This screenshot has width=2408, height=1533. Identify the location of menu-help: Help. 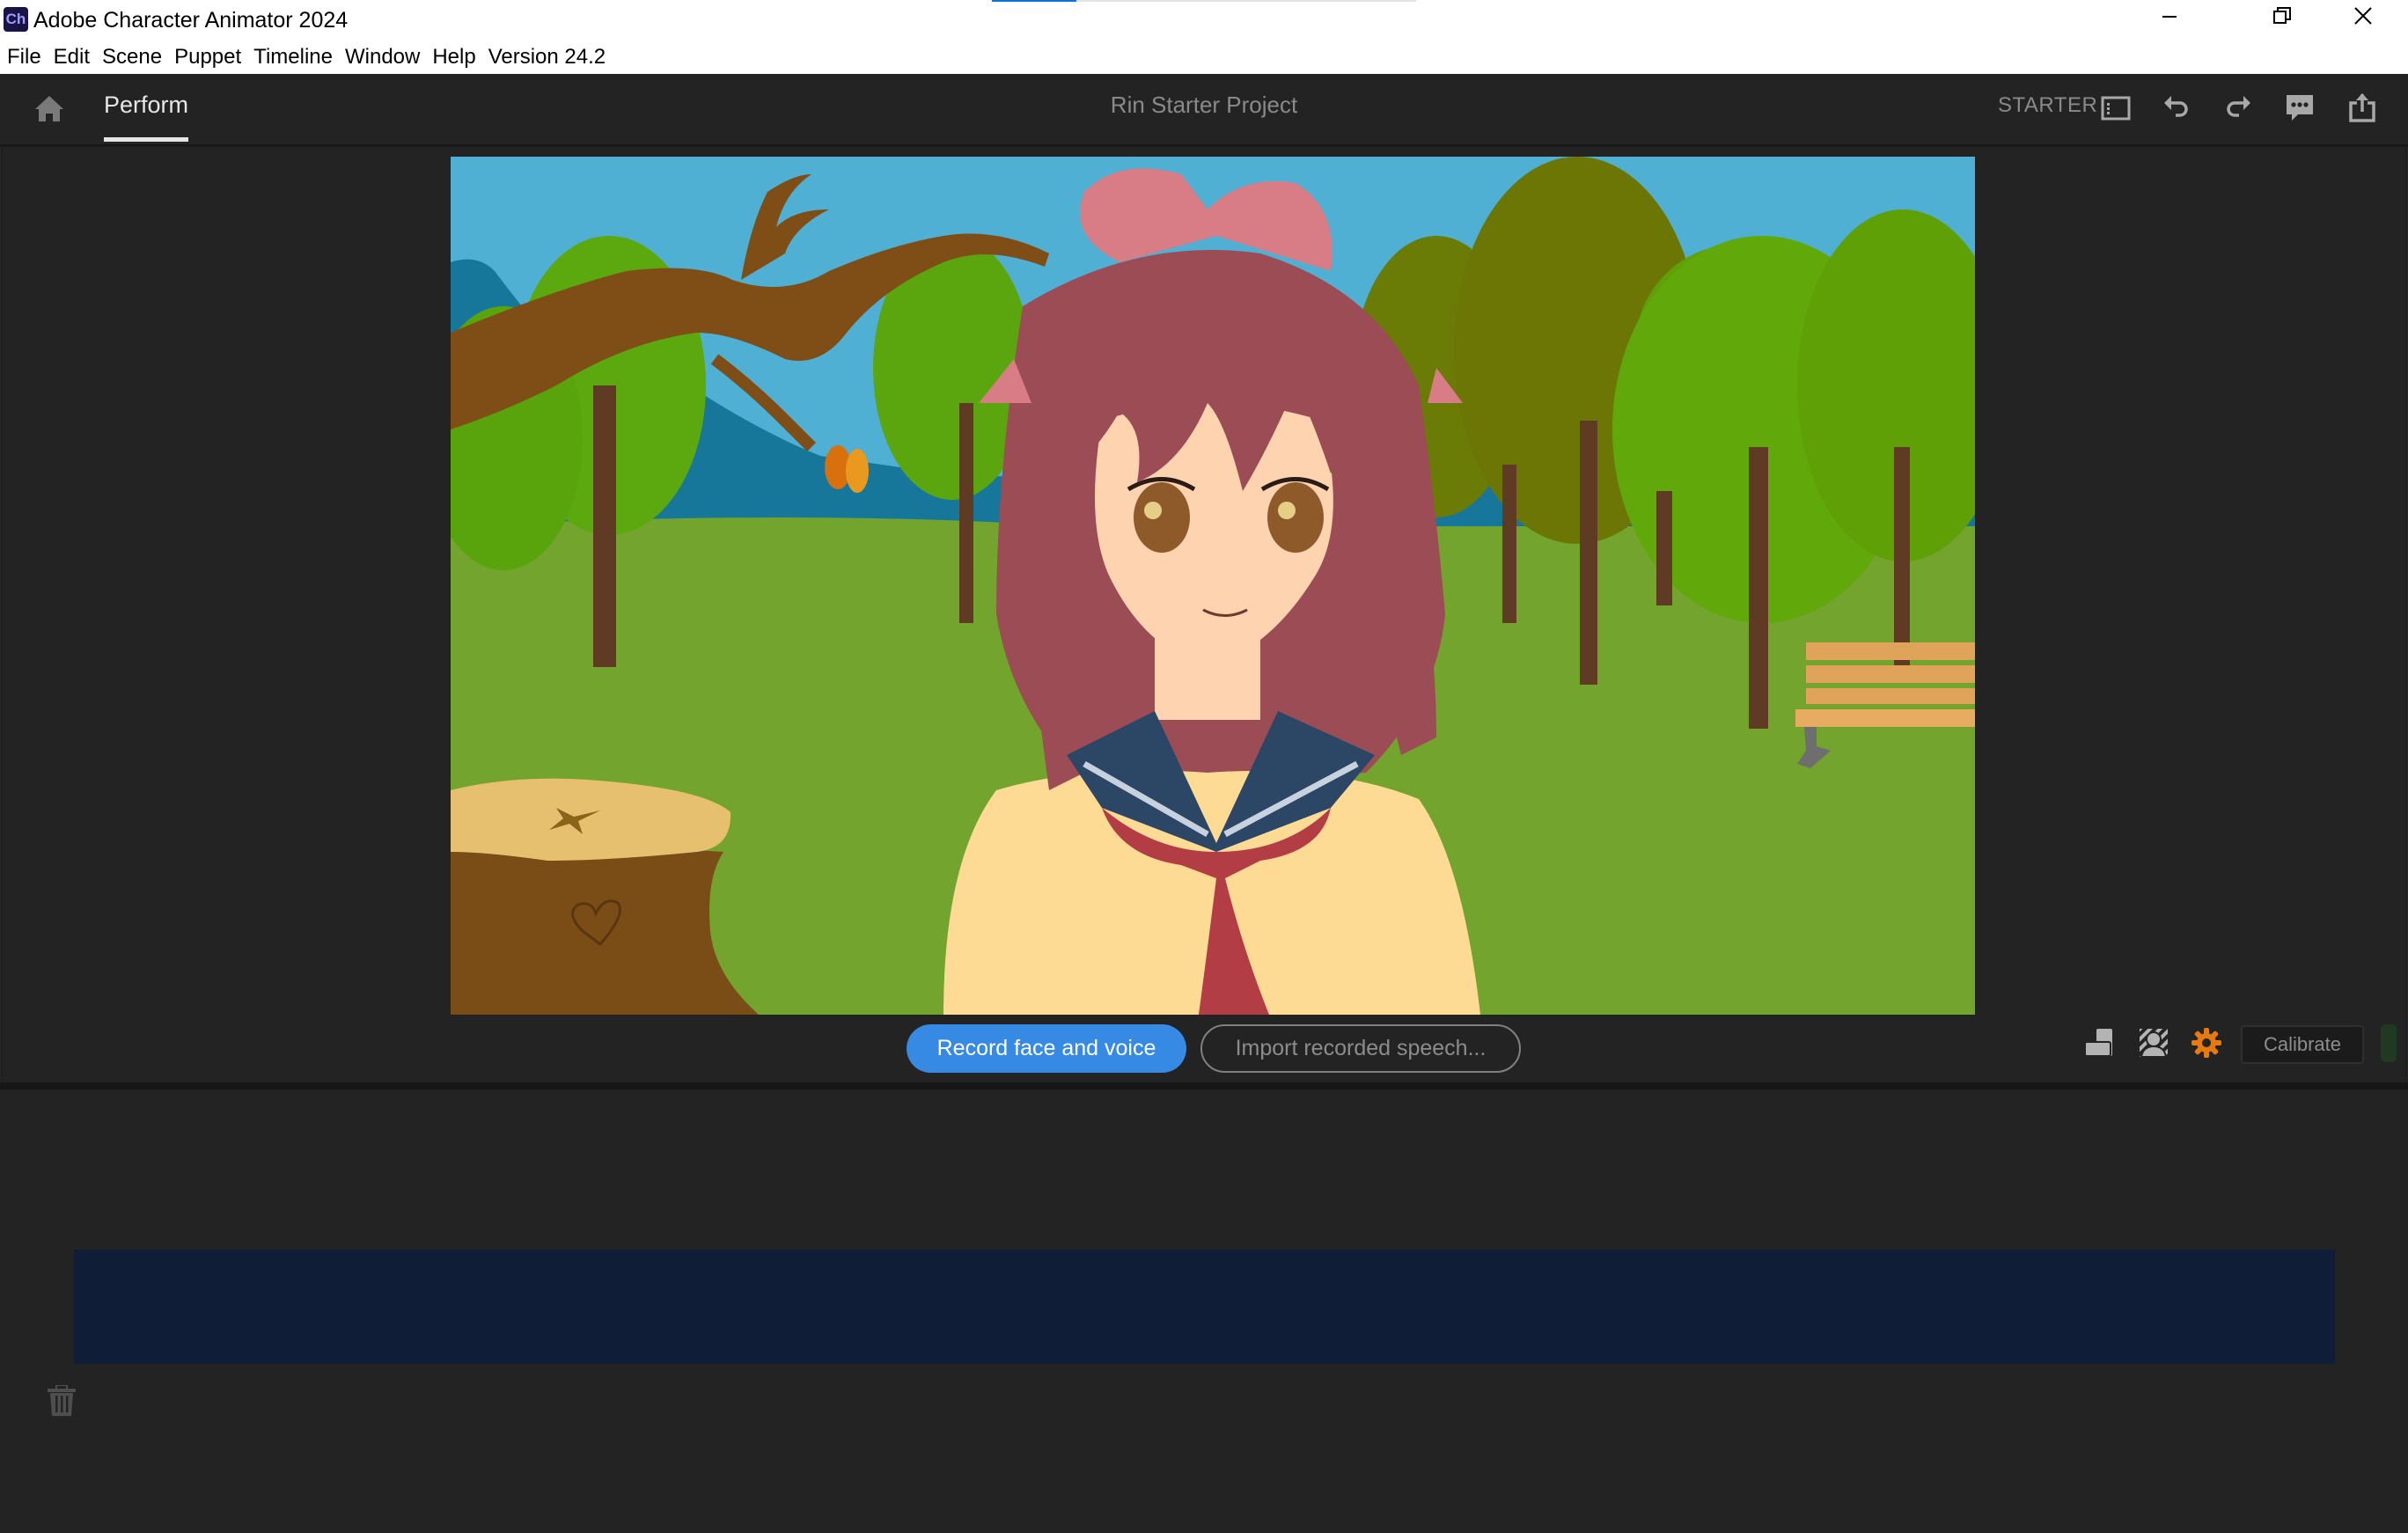
(453, 57).